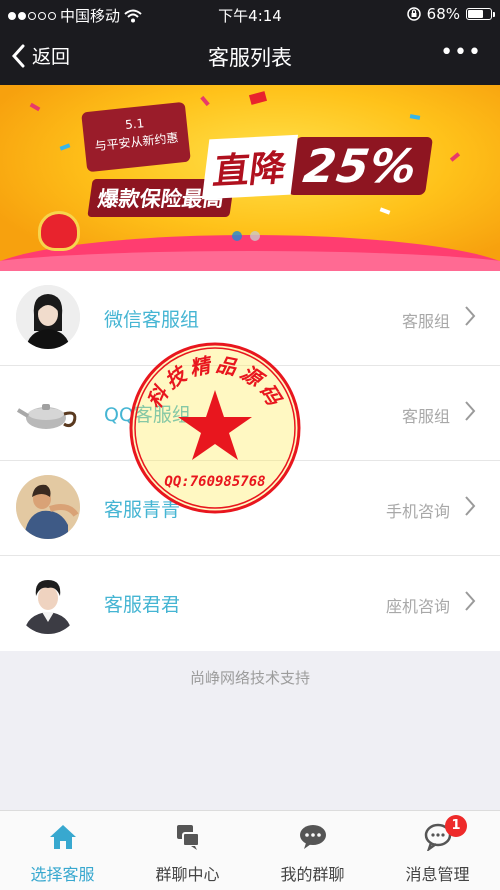 The height and width of the screenshot is (890, 500). I want to click on banner-tag: 5.1 与平安从新约惠, so click(136, 137).